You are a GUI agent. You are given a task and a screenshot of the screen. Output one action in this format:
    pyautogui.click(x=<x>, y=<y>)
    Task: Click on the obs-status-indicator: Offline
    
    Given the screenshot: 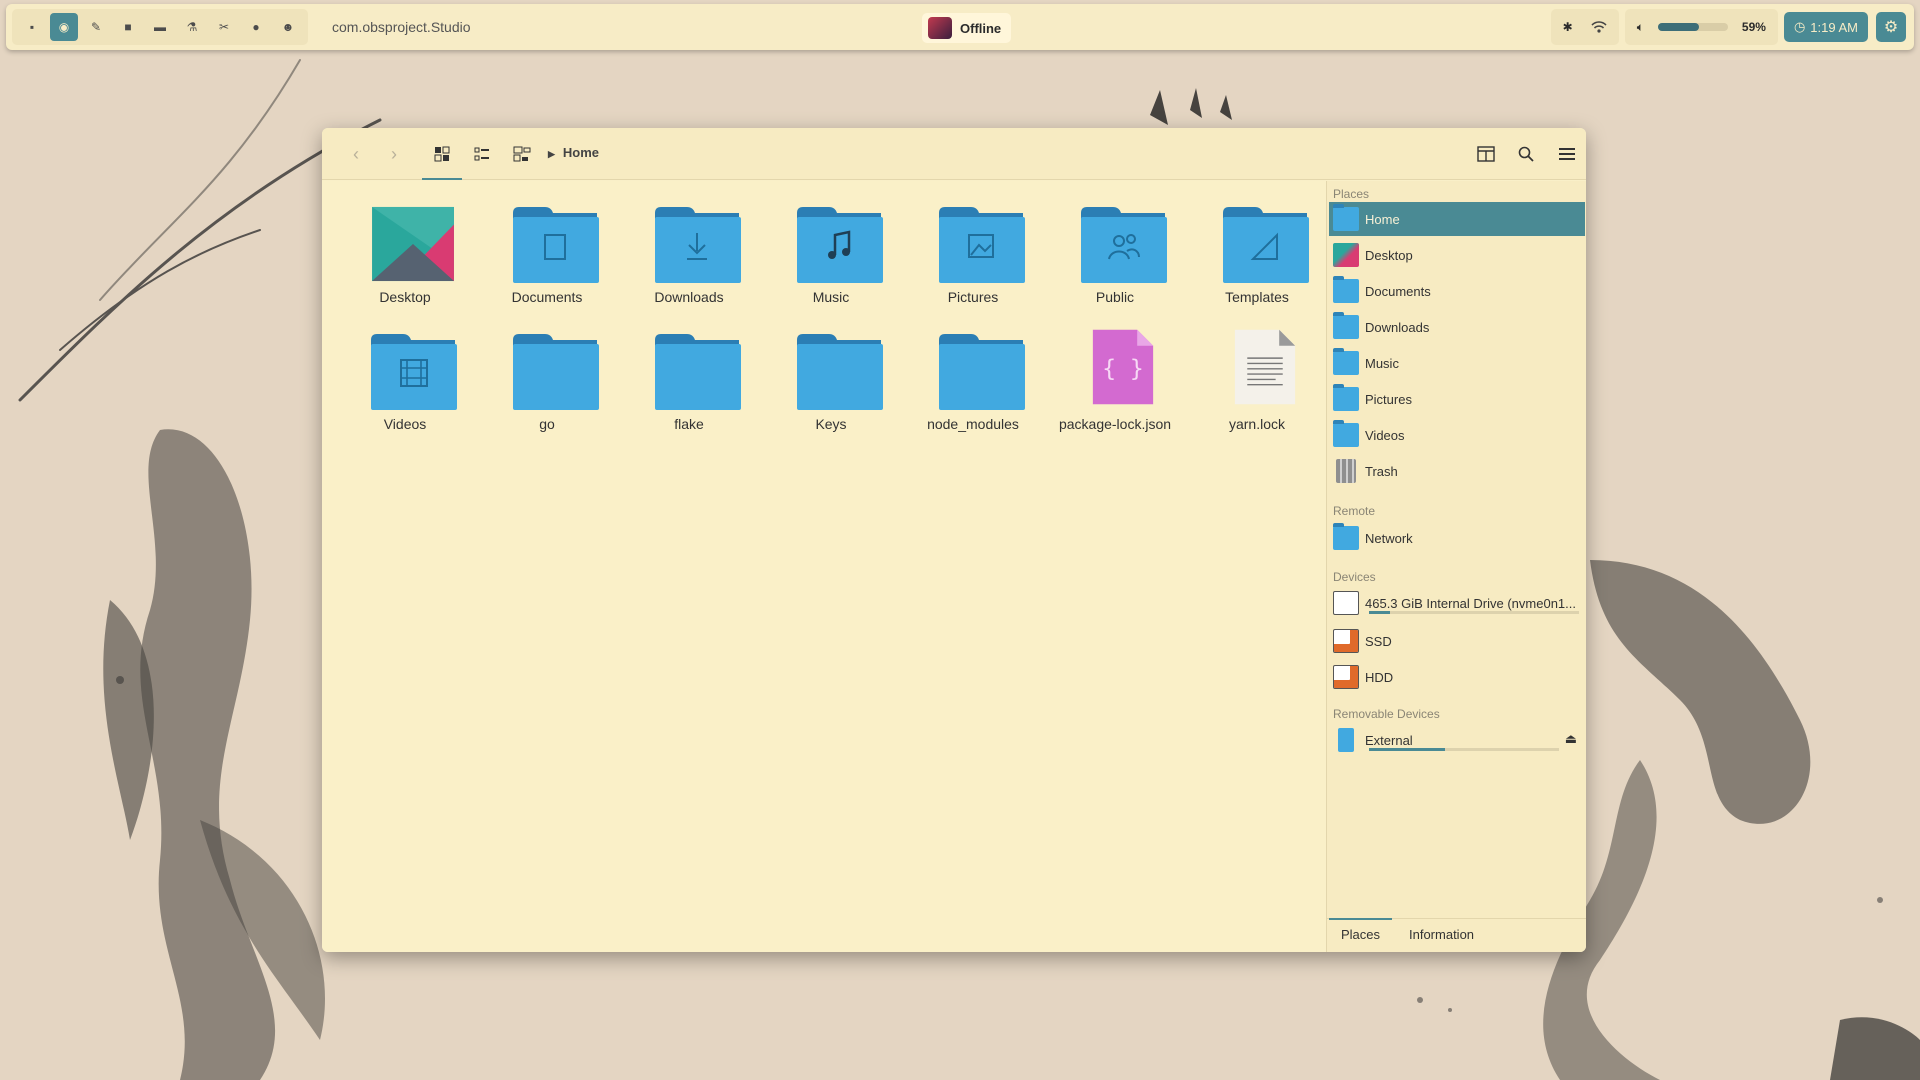 What is the action you would take?
    pyautogui.click(x=967, y=28)
    